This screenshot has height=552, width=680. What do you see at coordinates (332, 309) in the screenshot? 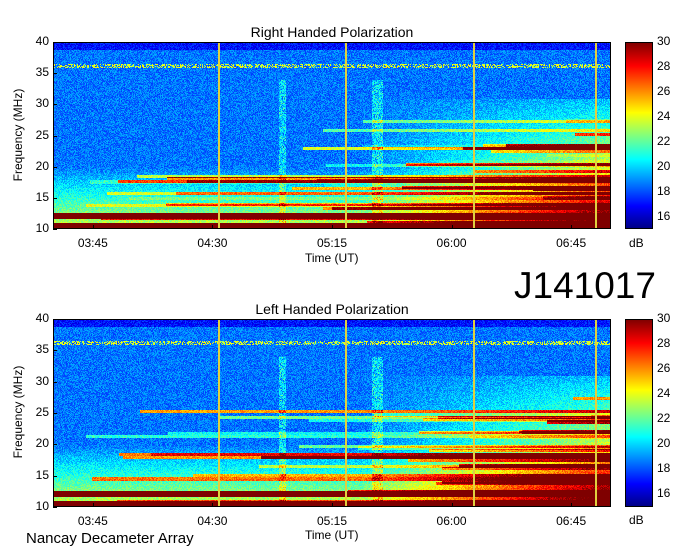
I see `panel-title: Left Handed Polarization` at bounding box center [332, 309].